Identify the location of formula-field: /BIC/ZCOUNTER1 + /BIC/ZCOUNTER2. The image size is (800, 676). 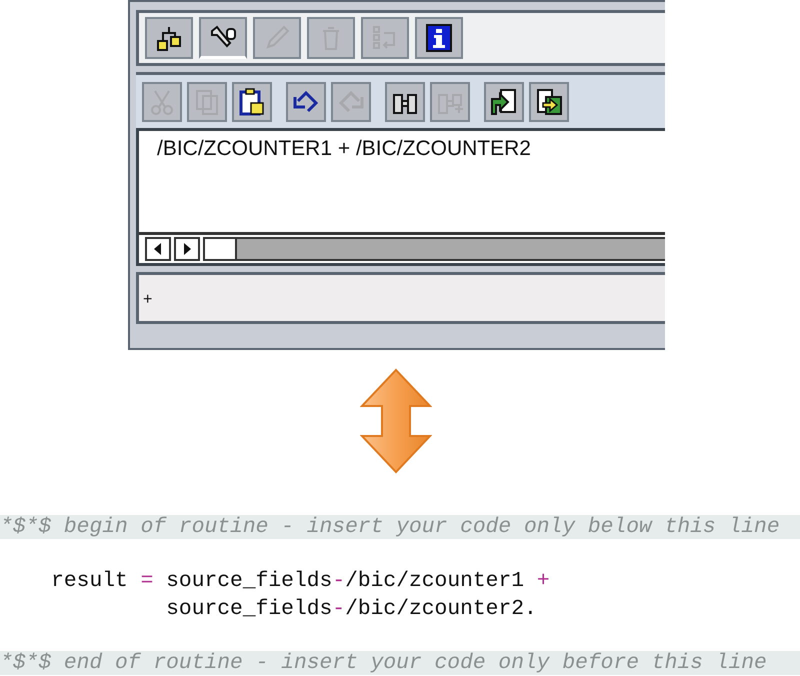
(400, 197).